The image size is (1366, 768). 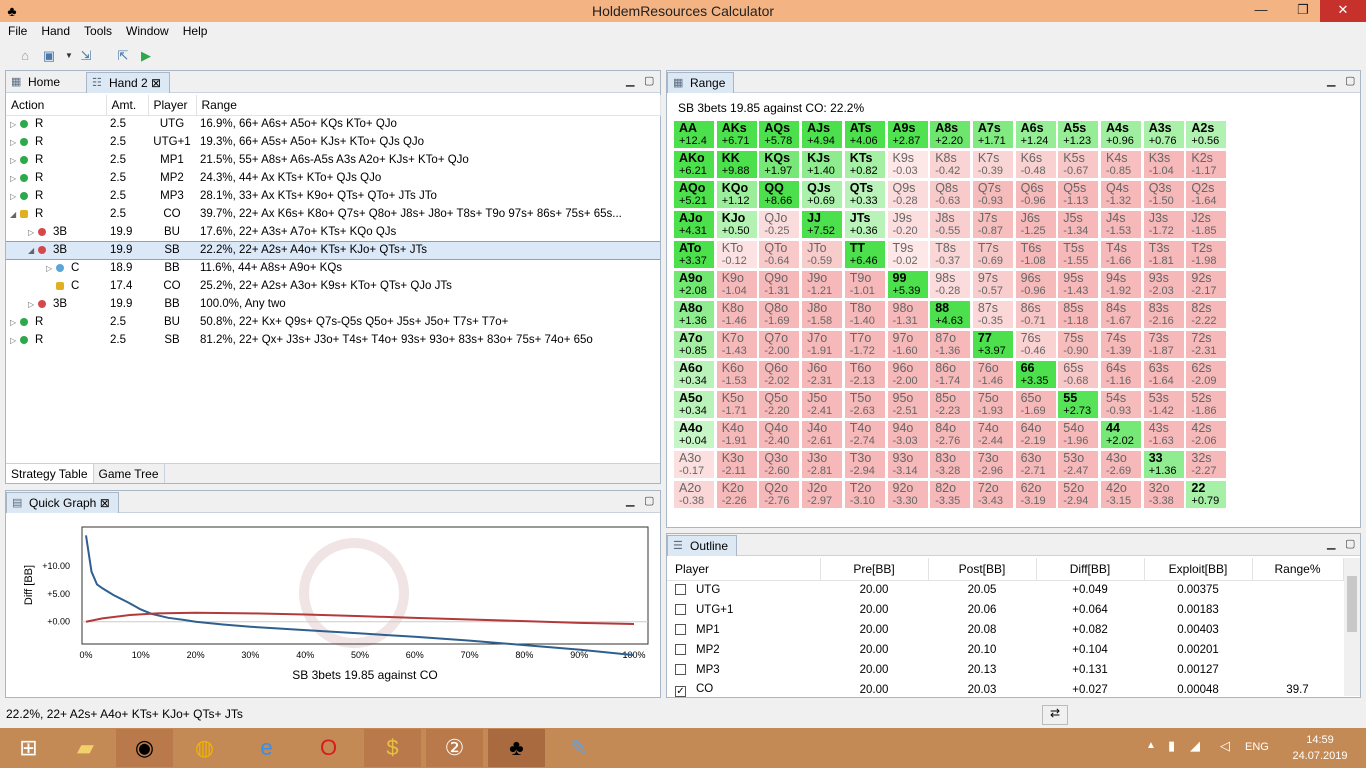 What do you see at coordinates (694, 464) in the screenshot?
I see `range-cell-a3o: A3o -0.17` at bounding box center [694, 464].